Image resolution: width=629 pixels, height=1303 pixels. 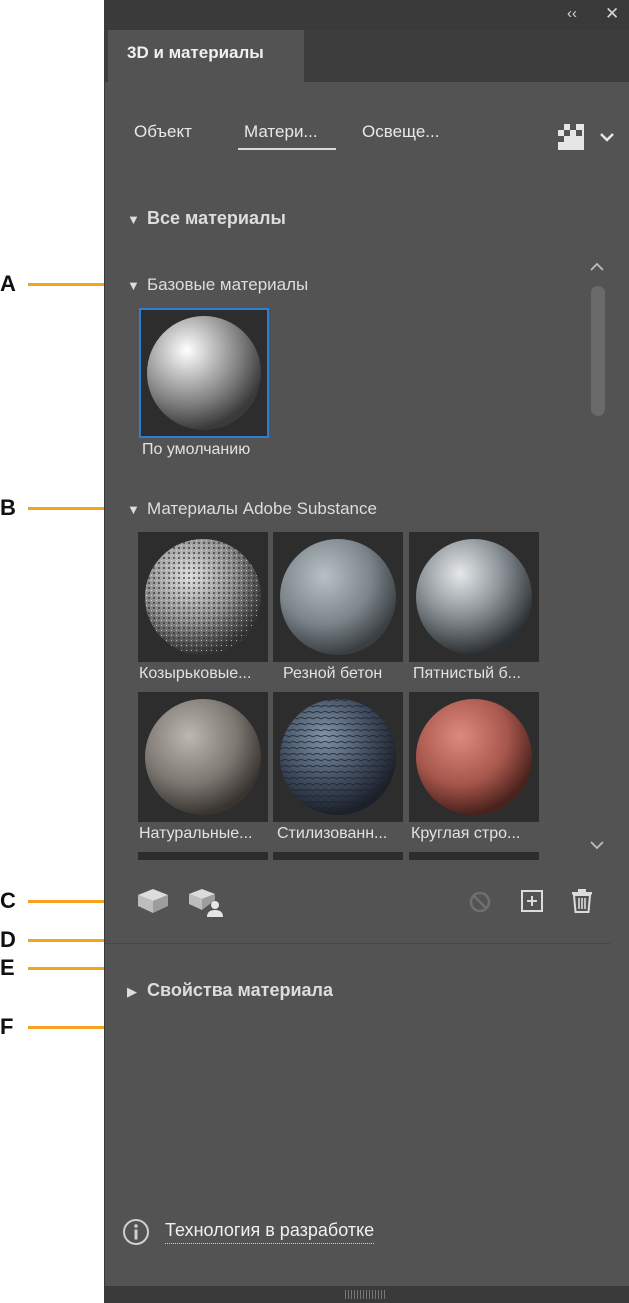 What do you see at coordinates (163, 132) in the screenshot?
I see `subtab-object: Объект` at bounding box center [163, 132].